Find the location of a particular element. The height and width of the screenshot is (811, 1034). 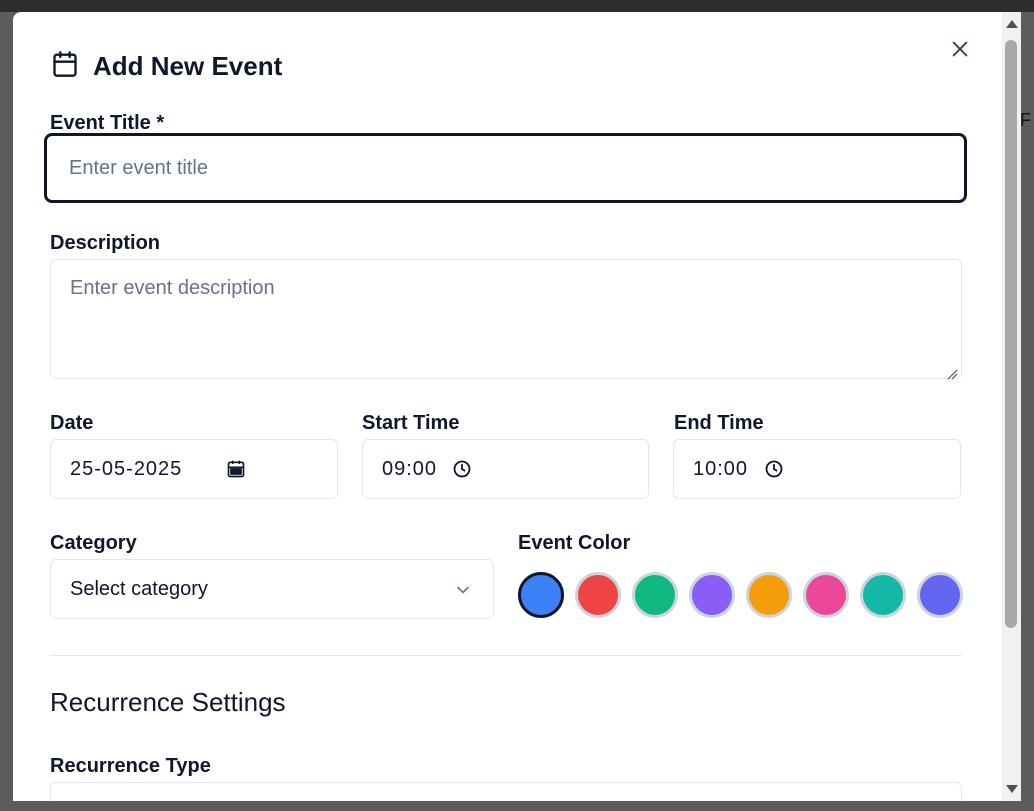

start-time-label: Start Time is located at coordinates (411, 423).